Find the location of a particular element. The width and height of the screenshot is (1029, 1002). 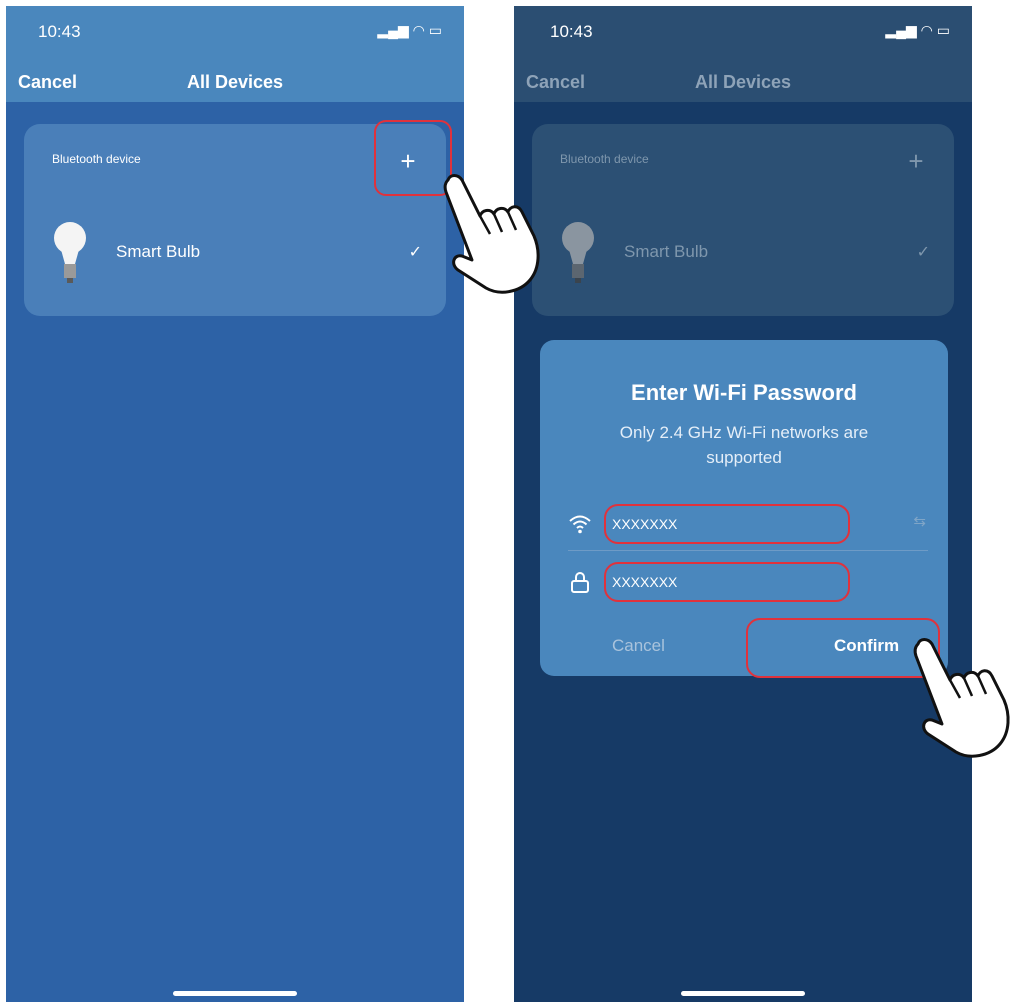

password-input-highlight is located at coordinates (727, 582).